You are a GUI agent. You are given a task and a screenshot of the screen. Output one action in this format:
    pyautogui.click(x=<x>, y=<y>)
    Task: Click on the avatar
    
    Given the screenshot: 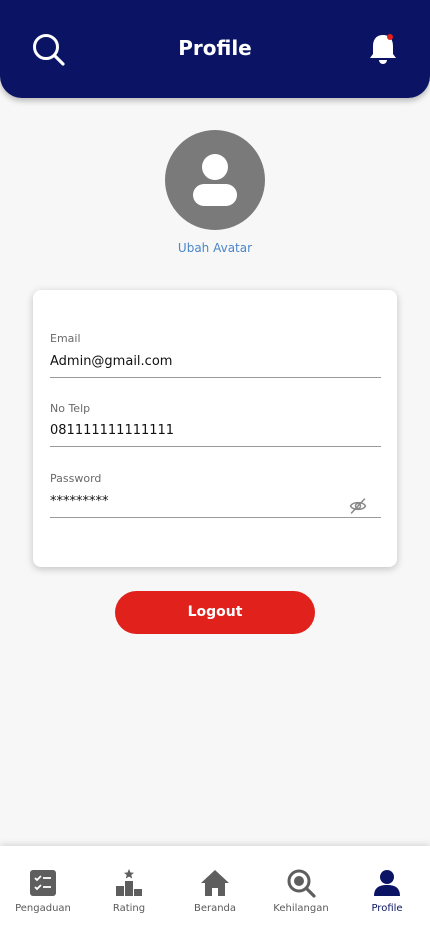 What is the action you would take?
    pyautogui.click(x=215, y=180)
    